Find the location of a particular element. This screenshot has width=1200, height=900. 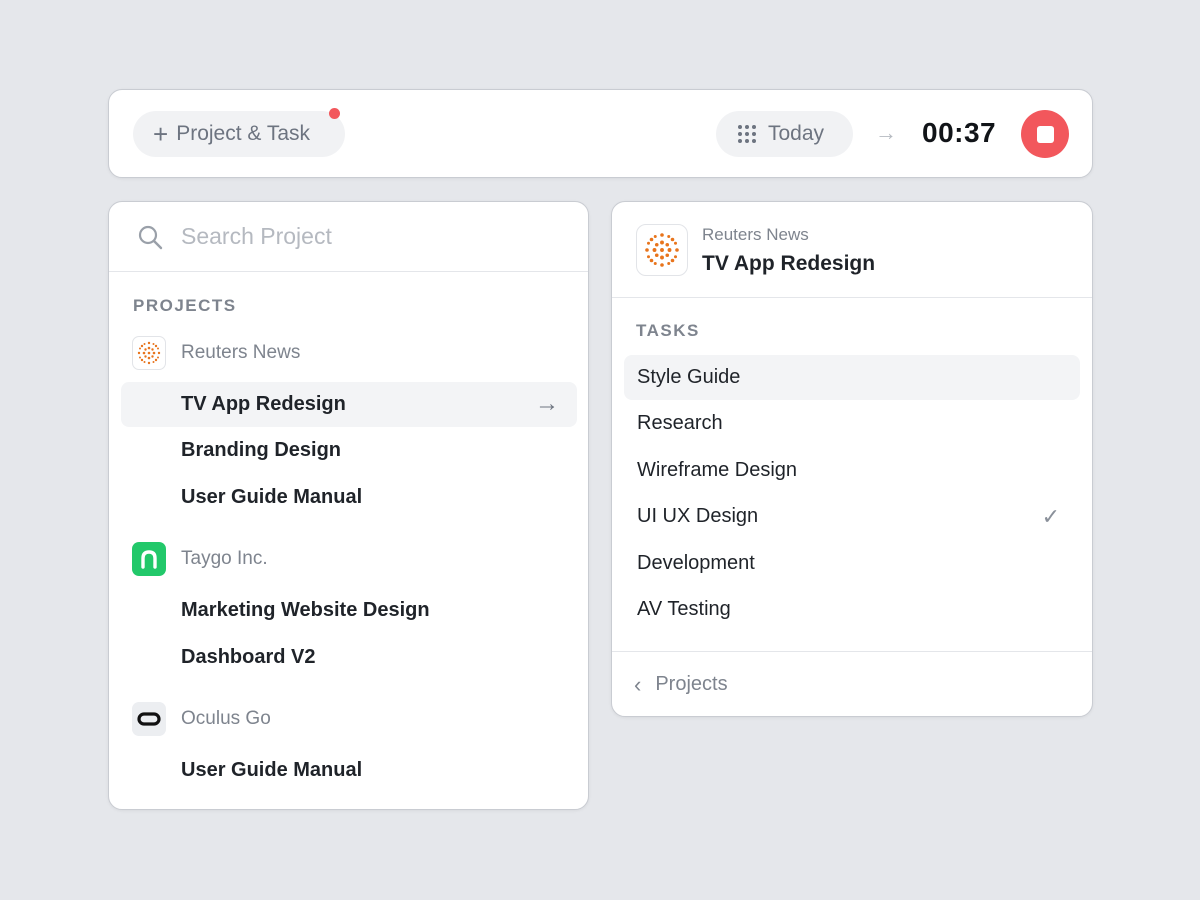

search-icon is located at coordinates (150, 237).